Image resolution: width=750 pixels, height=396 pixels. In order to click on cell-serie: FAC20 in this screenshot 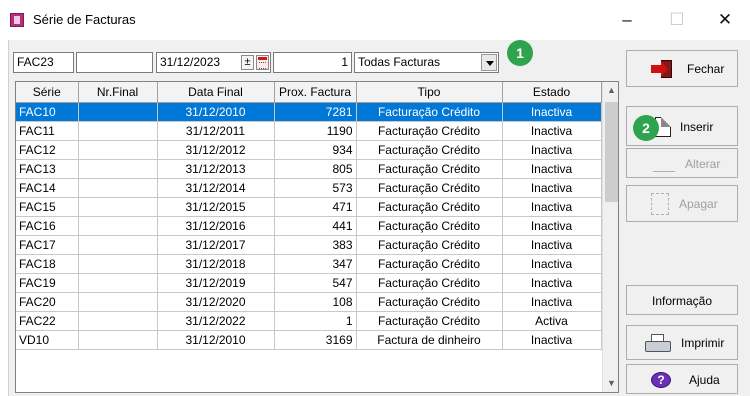, I will do `click(47, 302)`.